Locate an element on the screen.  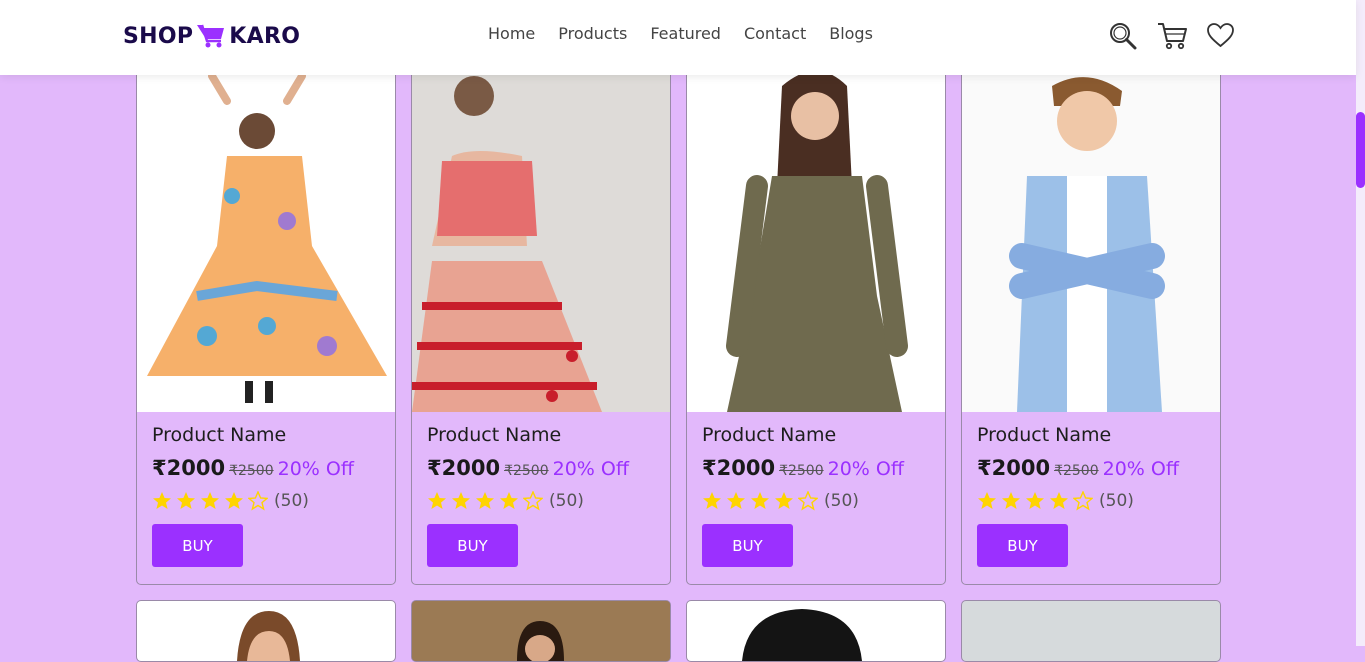
nav-home: Home is located at coordinates (511, 33).